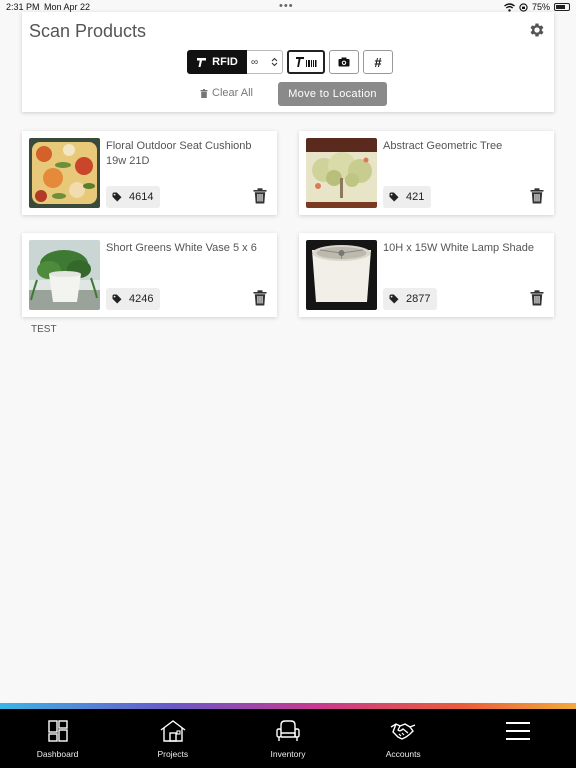  Describe the element at coordinates (443, 146) in the screenshot. I see `product-name: Abstract Geometric Tree` at that location.